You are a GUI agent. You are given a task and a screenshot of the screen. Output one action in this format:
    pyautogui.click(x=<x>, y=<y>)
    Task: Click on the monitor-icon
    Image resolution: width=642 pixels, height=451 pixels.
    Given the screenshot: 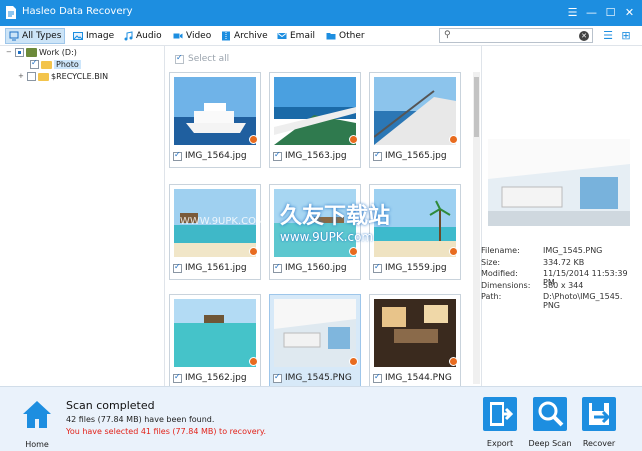 What is the action you would take?
    pyautogui.click(x=14, y=36)
    